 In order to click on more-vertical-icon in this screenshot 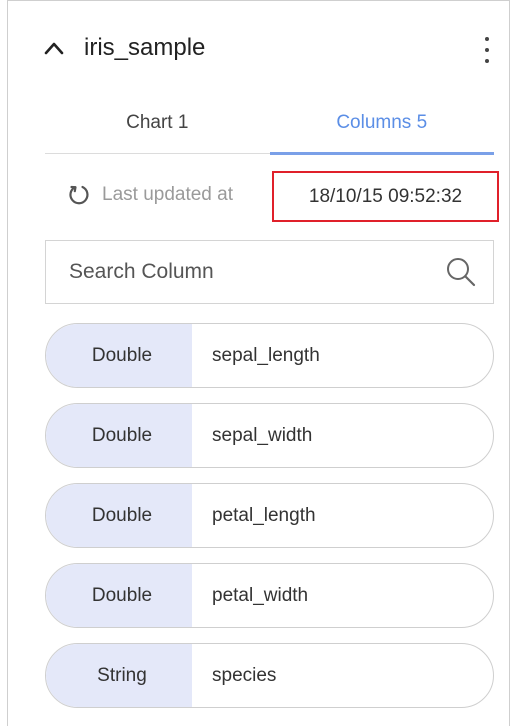, I will do `click(487, 50)`.